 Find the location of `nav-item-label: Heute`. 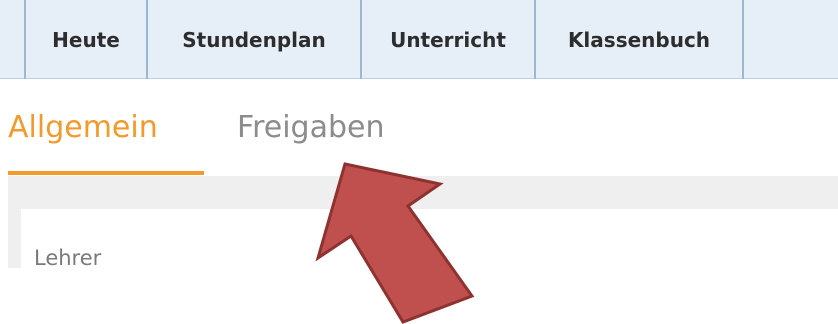

nav-item-label: Heute is located at coordinates (86, 39).